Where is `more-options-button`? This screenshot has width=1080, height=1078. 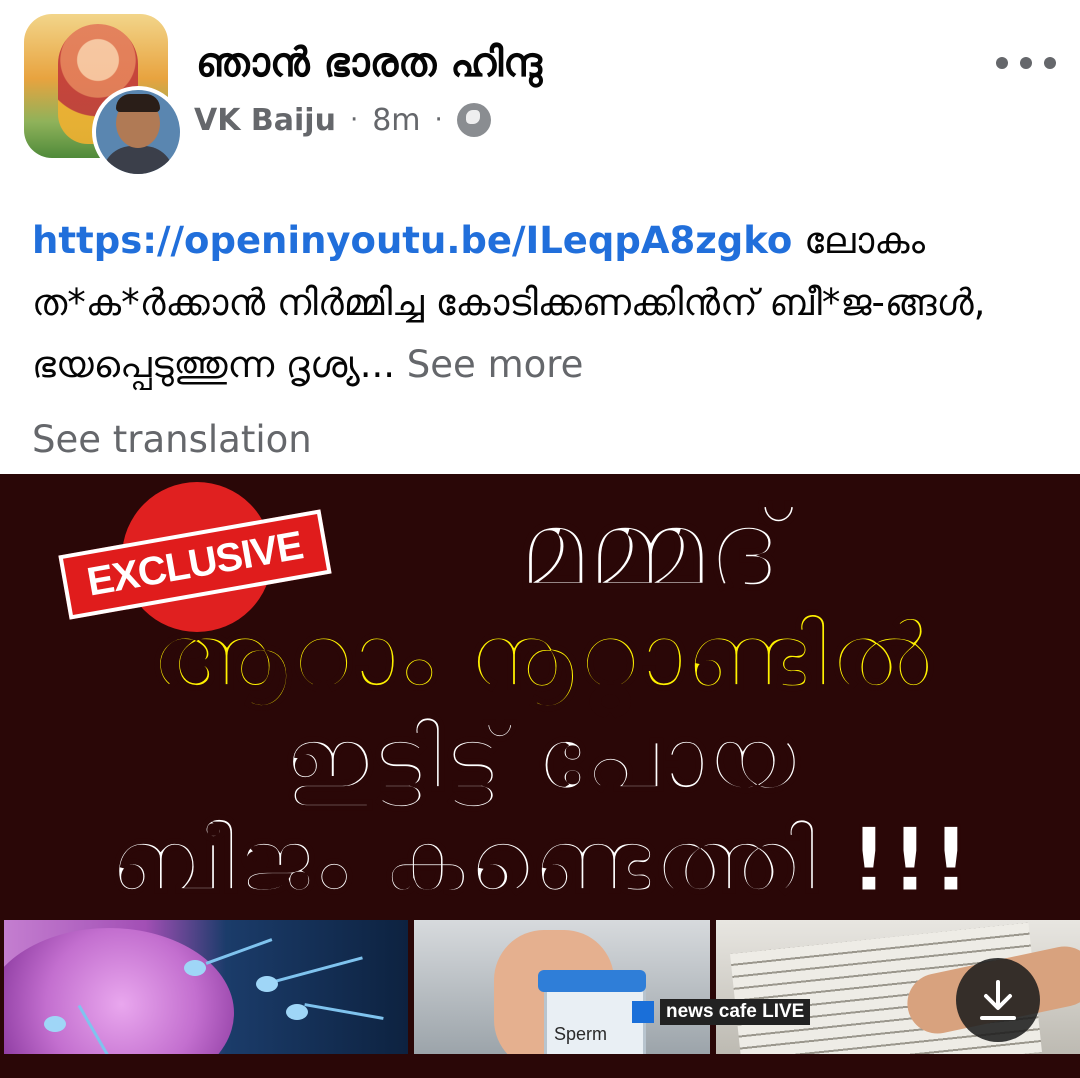 more-options-button is located at coordinates (1026, 63).